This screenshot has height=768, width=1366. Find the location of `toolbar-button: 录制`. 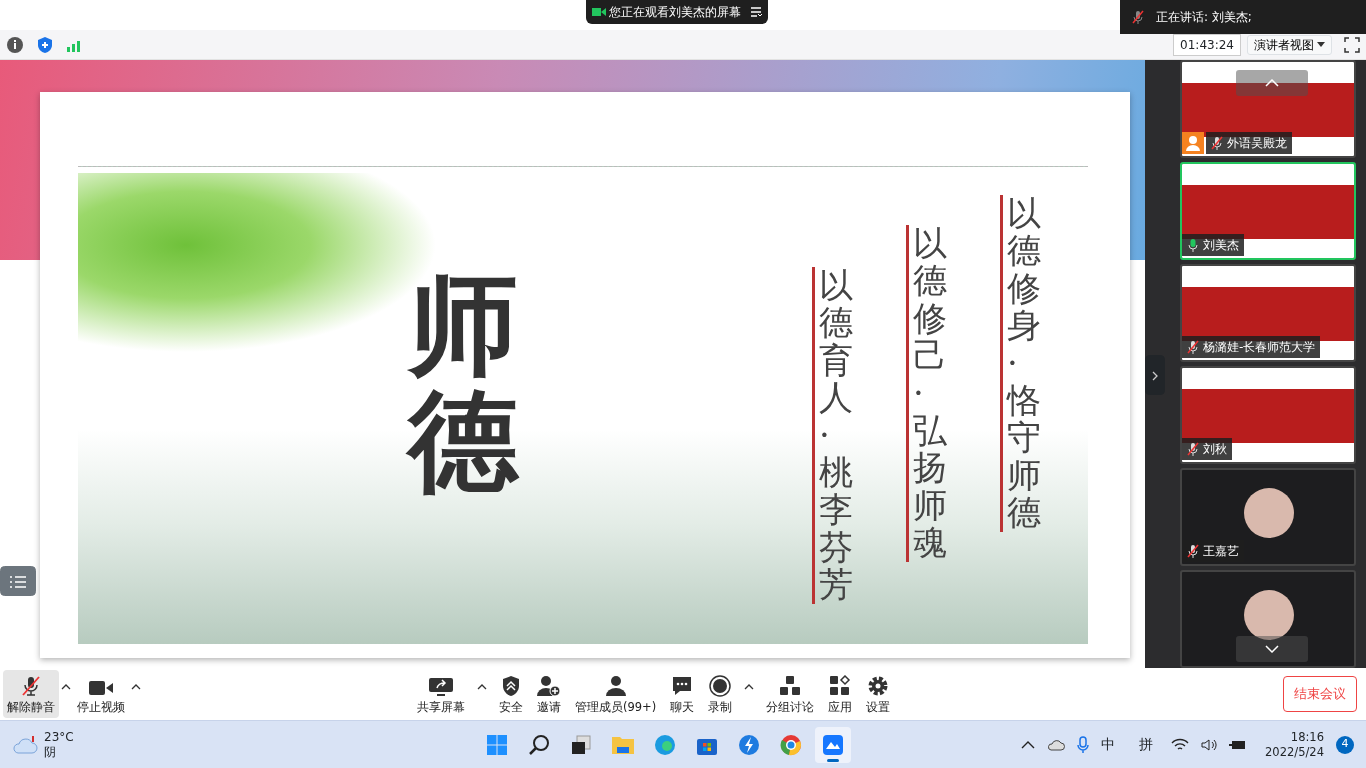

toolbar-button: 录制 is located at coordinates (720, 694).